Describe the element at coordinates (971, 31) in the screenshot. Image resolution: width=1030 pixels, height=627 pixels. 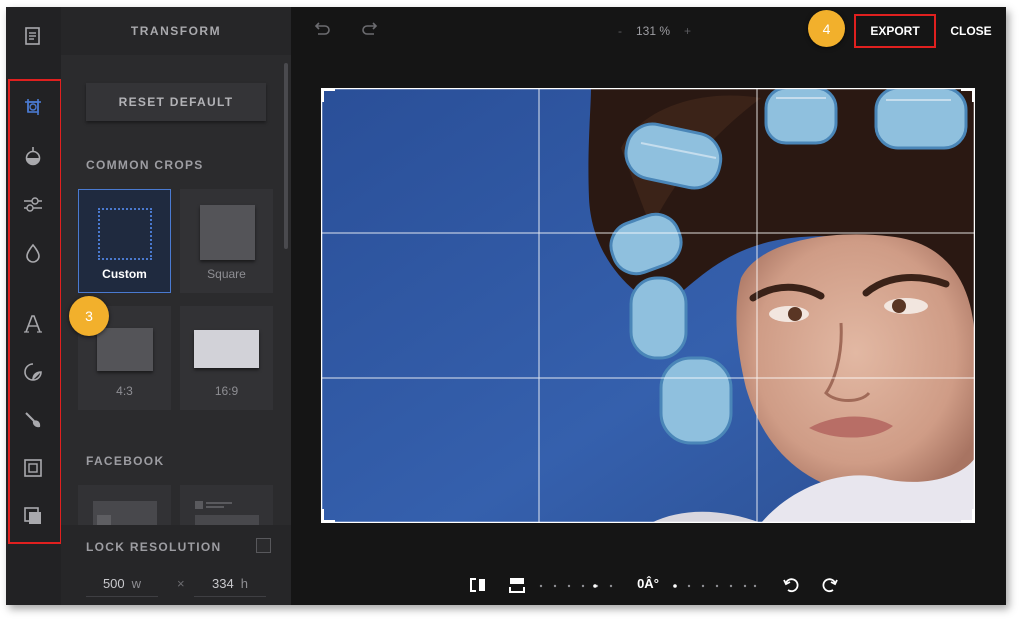
I see `close-button: CLOSE` at that location.